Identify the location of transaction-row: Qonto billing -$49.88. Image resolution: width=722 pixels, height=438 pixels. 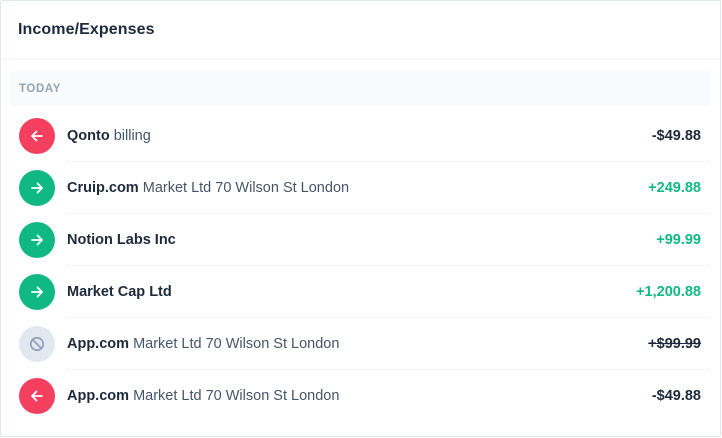
(360, 136).